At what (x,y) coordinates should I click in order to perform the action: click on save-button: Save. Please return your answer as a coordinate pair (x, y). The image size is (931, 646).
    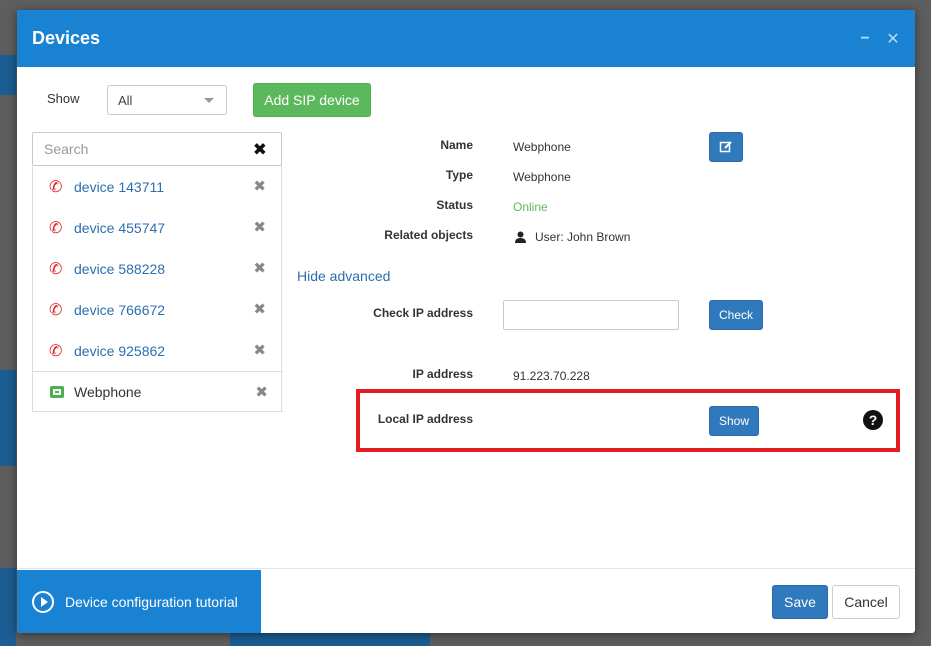
    Looking at the image, I should click on (800, 602).